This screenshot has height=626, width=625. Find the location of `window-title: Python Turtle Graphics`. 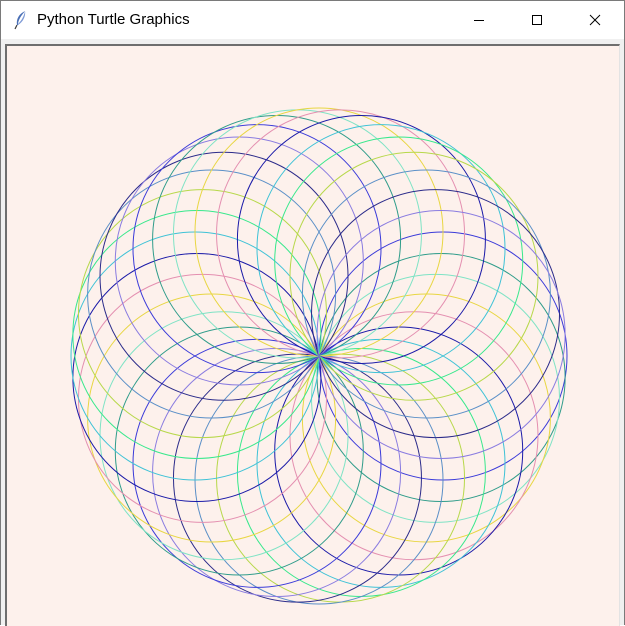

window-title: Python Turtle Graphics is located at coordinates (113, 19).